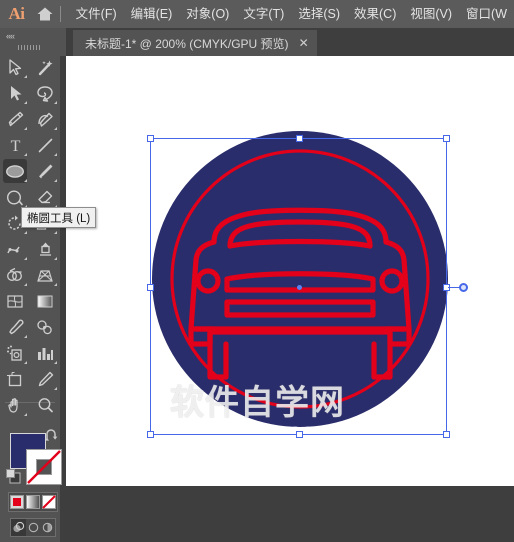 The image size is (514, 542). I want to click on fill-type-buttons, so click(33, 502).